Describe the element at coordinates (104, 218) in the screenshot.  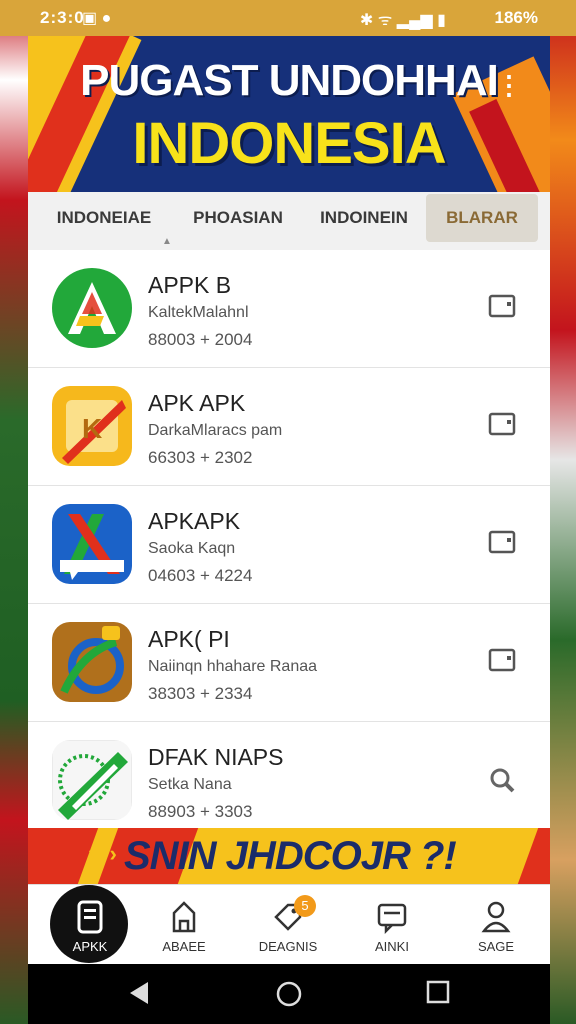
I see `tab-indoneiae: INDONEIAE` at that location.